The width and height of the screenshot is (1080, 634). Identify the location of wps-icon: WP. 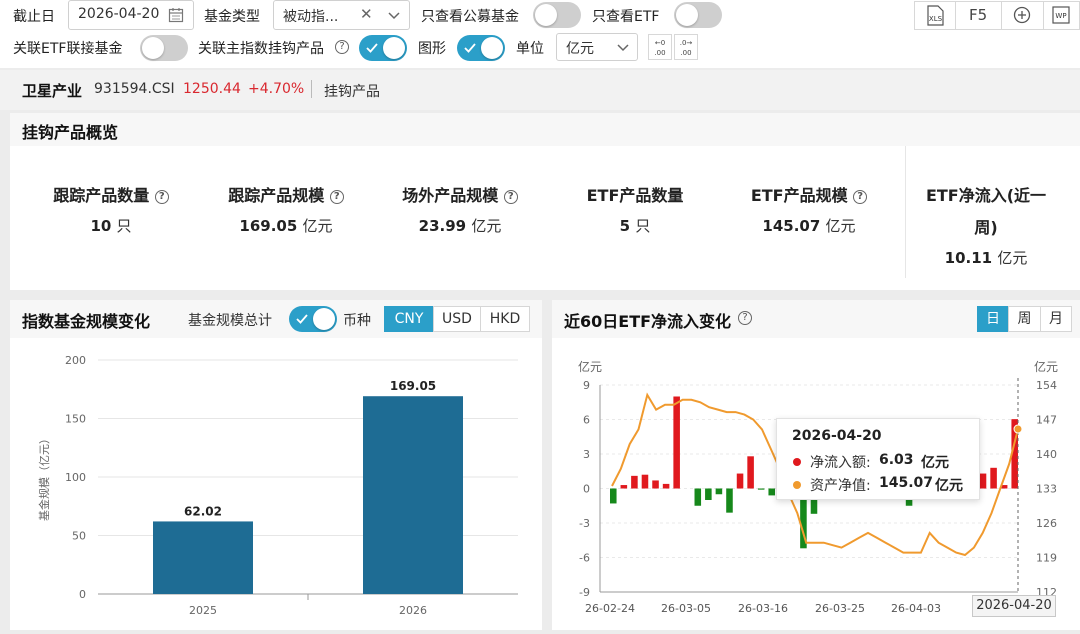
(1061, 15).